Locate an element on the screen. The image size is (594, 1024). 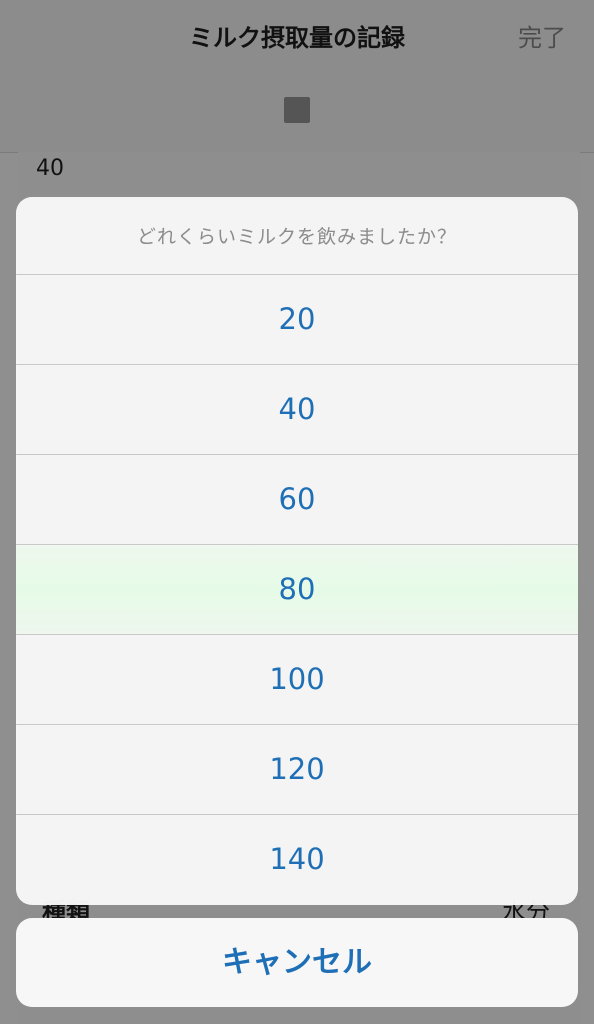
action-sheet-title: どれくらいミルクを飲みましたか？ is located at coordinates (297, 236).